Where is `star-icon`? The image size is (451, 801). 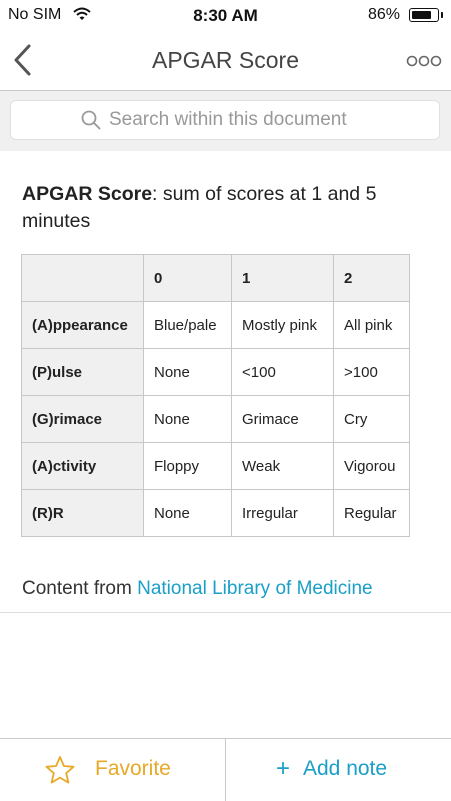
star-icon is located at coordinates (60, 772).